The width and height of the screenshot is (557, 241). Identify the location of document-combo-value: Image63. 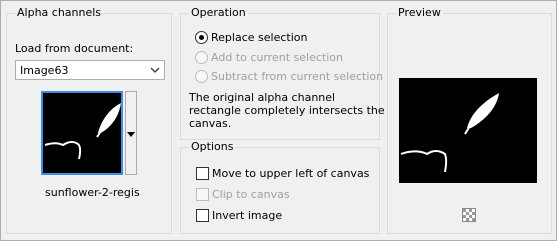
(44, 70).